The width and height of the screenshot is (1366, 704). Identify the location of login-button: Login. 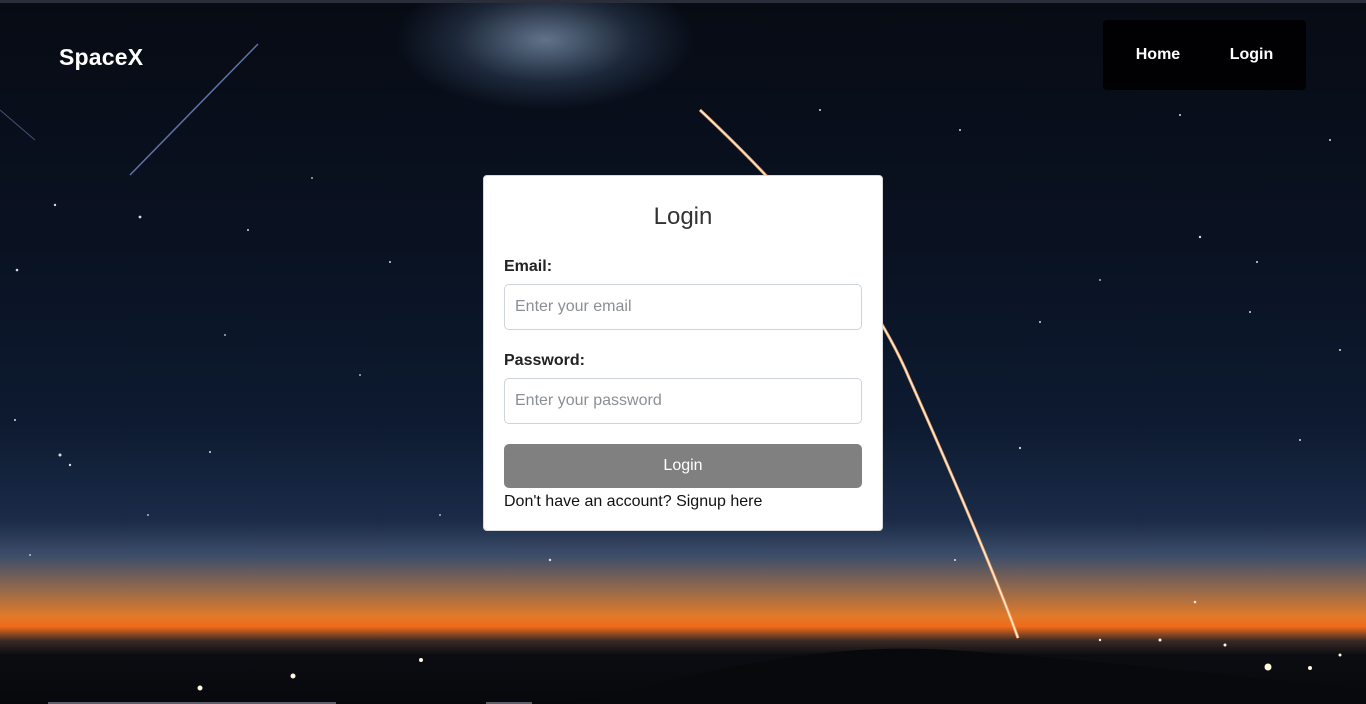
(683, 466).